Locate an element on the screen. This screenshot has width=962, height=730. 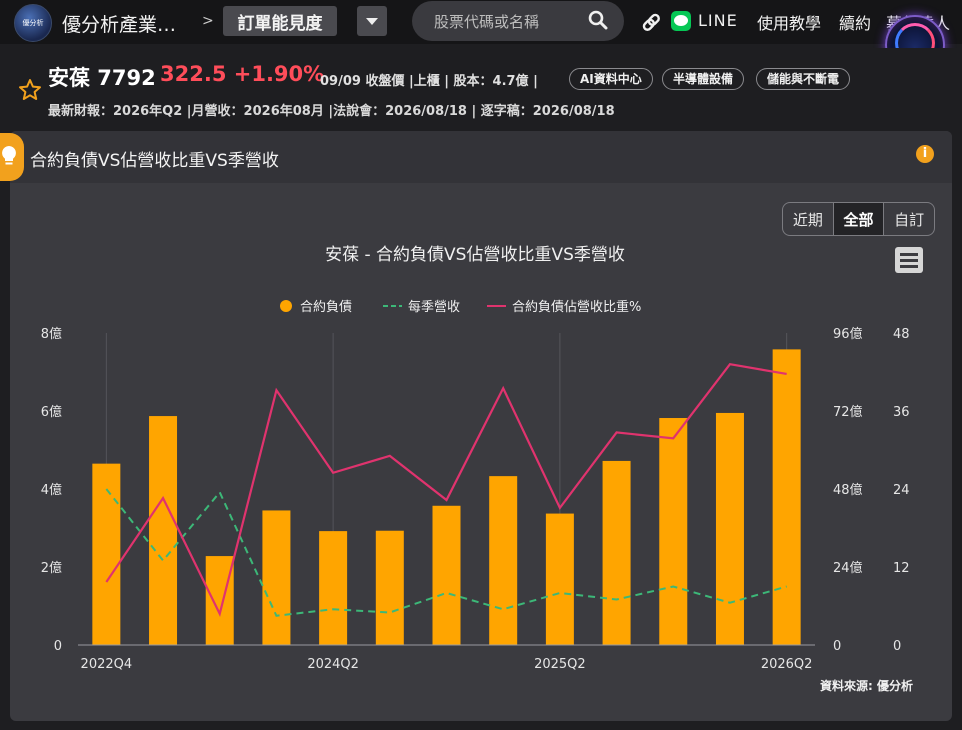
nav-renew: 續約 is located at coordinates (855, 22).